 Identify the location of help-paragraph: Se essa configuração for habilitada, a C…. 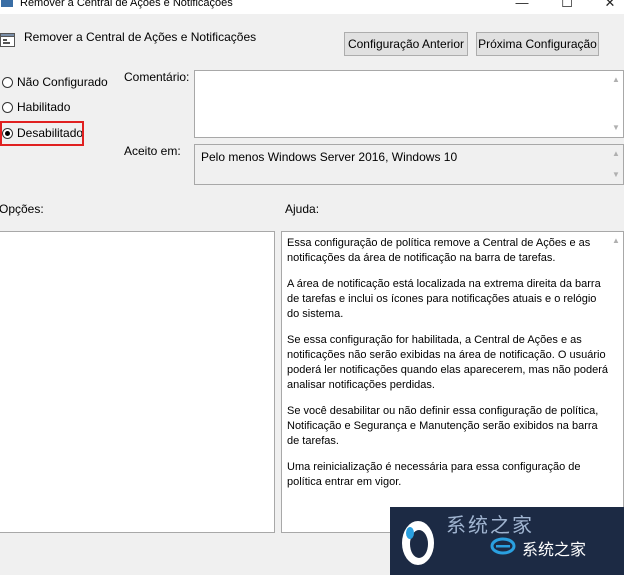
(448, 362).